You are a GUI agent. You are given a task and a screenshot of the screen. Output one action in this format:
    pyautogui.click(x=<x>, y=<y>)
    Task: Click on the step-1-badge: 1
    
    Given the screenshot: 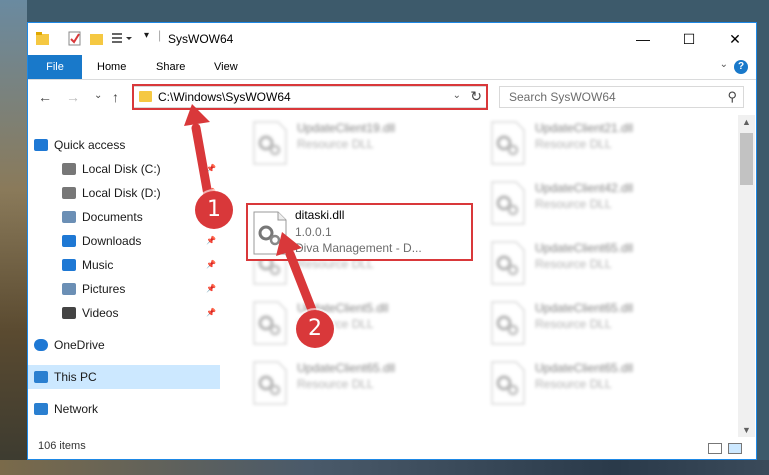 What is the action you would take?
    pyautogui.click(x=214, y=210)
    